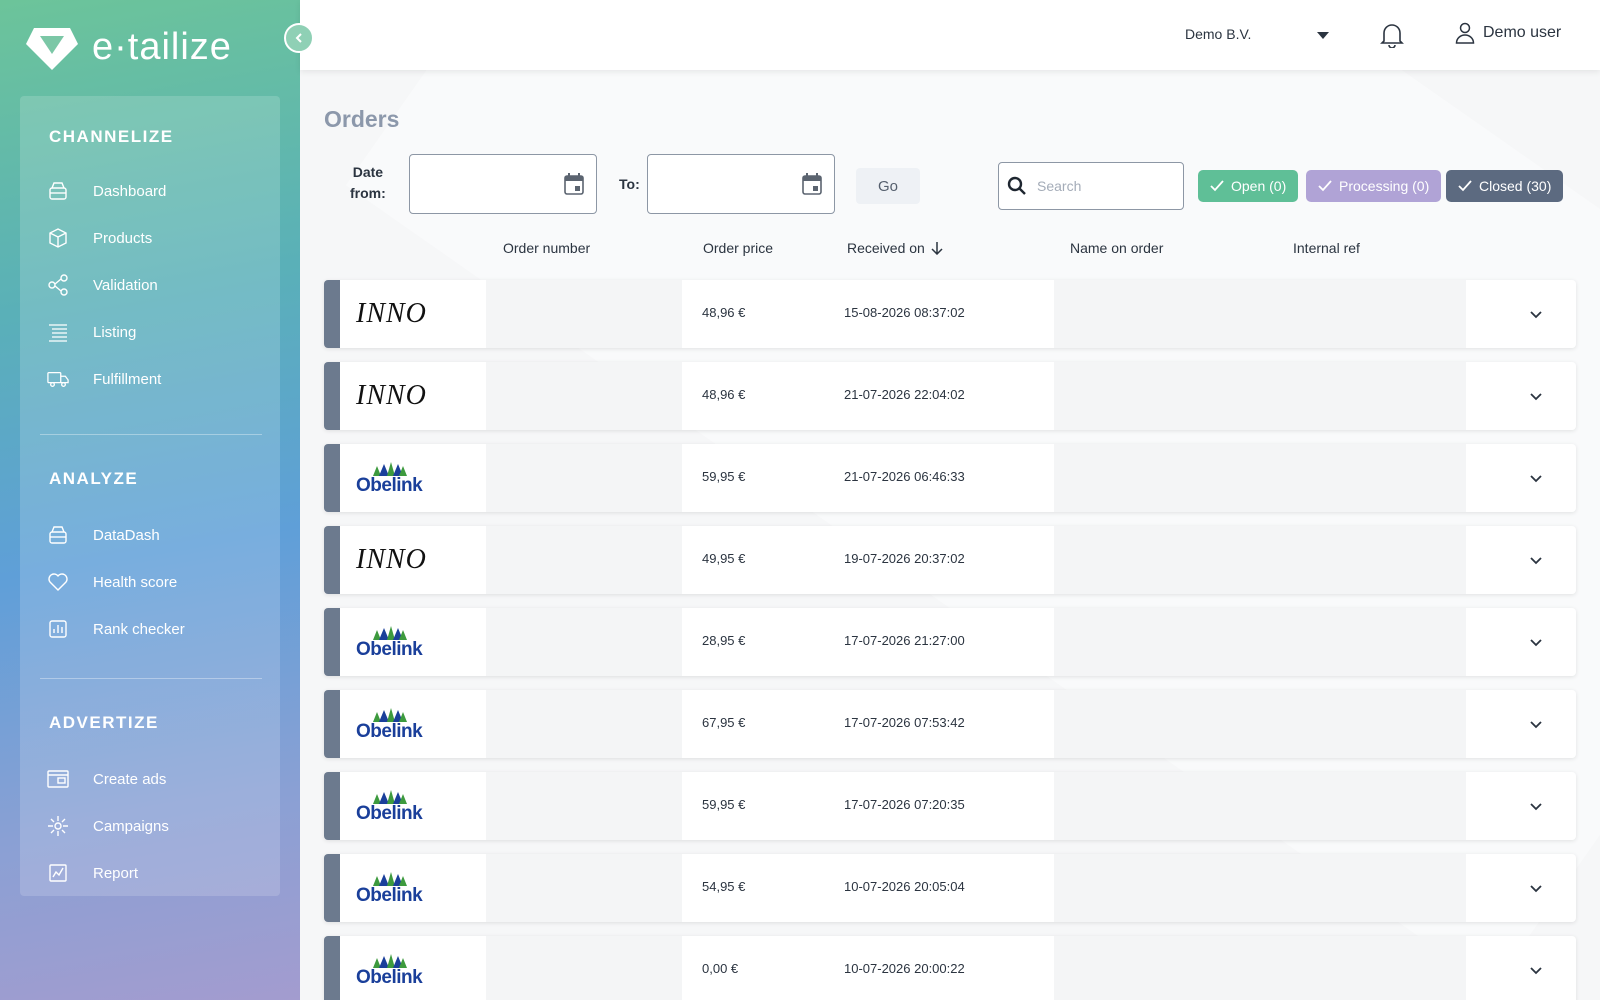 The image size is (1600, 1000). What do you see at coordinates (106, 779) in the screenshot?
I see `sidebar-item-create-ads: Create ads` at bounding box center [106, 779].